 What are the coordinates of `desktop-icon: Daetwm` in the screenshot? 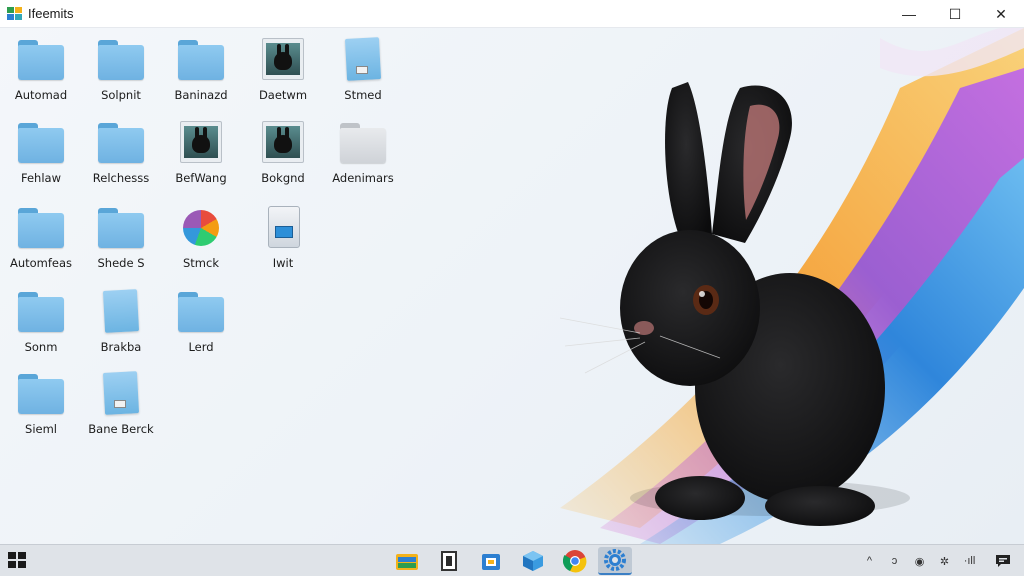 It's located at (283, 71).